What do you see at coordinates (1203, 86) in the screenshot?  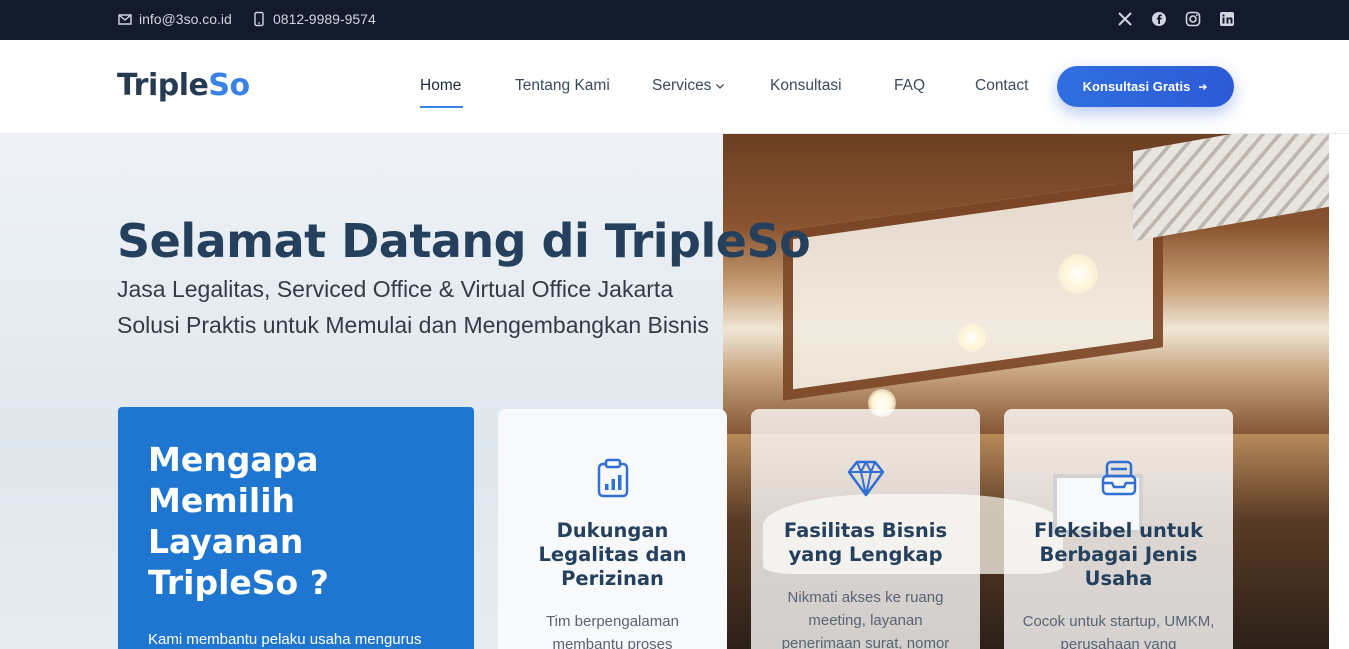 I see `arrow-right-icon` at bounding box center [1203, 86].